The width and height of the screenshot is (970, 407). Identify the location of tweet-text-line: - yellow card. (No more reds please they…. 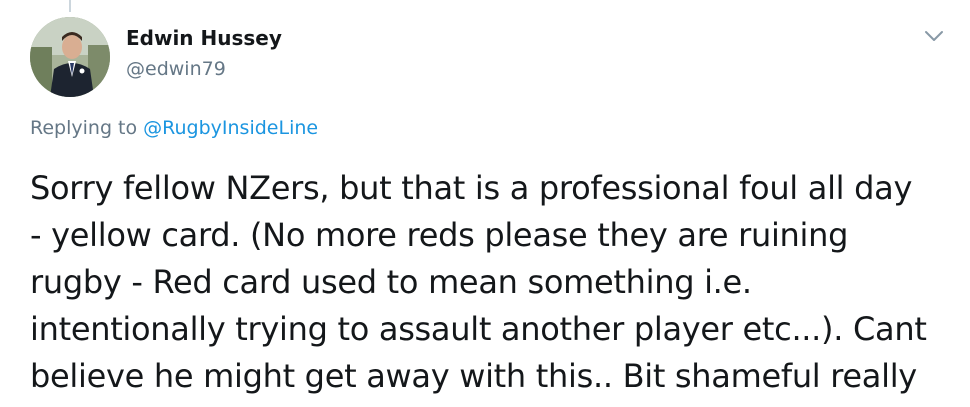
(439, 235).